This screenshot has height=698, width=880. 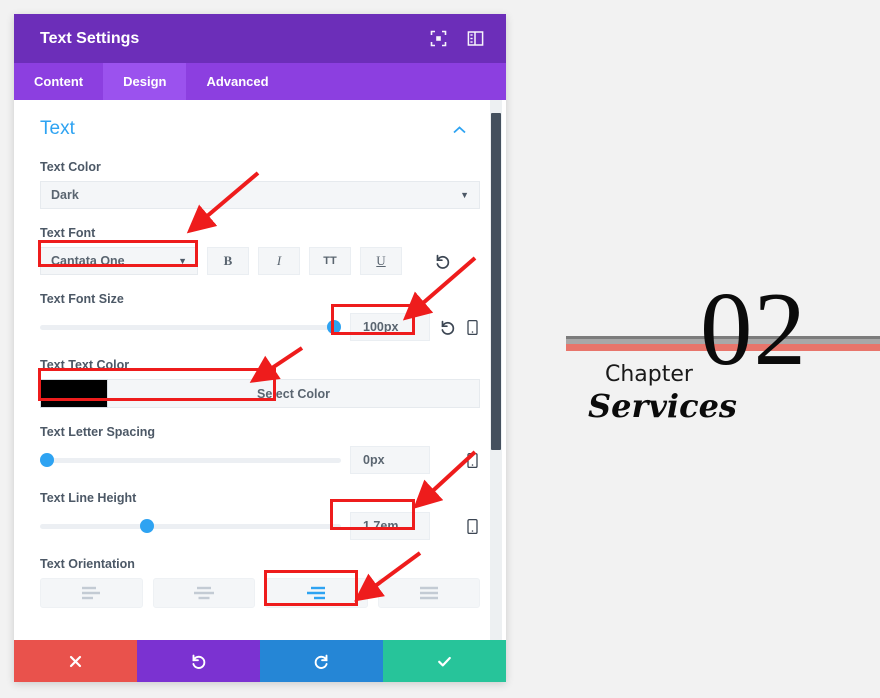 What do you see at coordinates (260, 129) in the screenshot?
I see `text-section-header: Text` at bounding box center [260, 129].